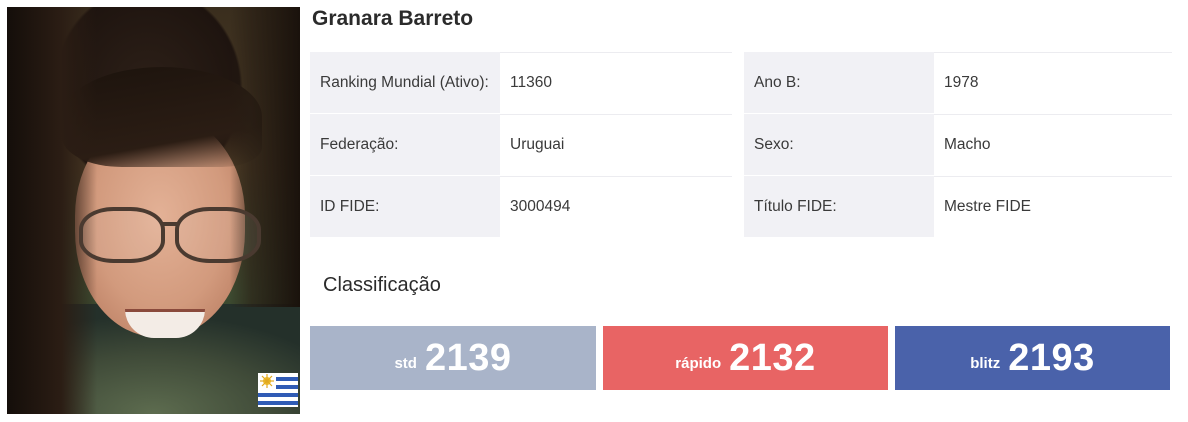 The image size is (1188, 422). Describe the element at coordinates (1053, 206) in the screenshot. I see `fide-title-value: Mestre FIDE` at that location.